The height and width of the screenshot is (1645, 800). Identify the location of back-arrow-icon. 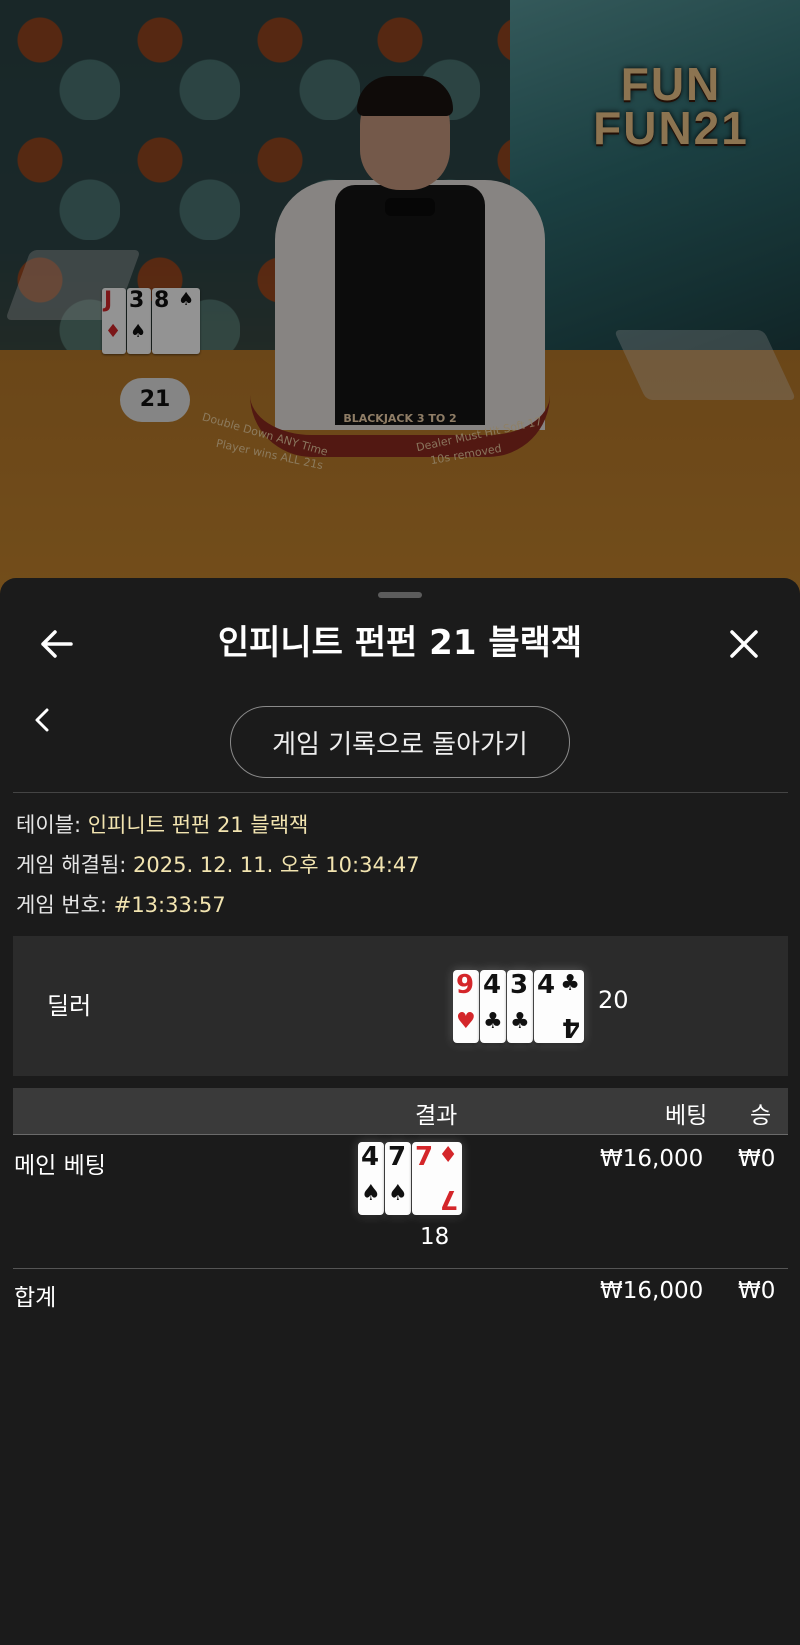
(56, 644).